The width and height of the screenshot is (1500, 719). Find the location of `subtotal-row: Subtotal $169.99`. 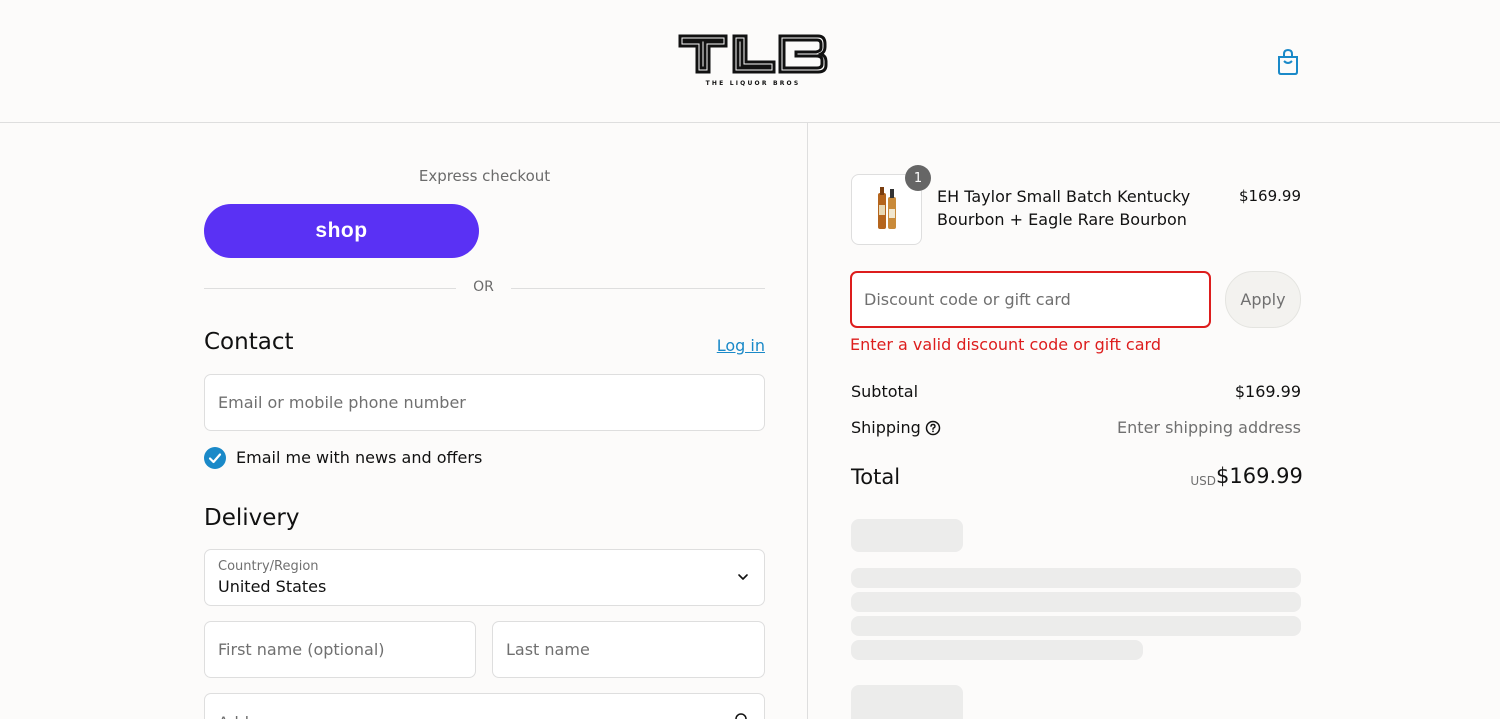

subtotal-row: Subtotal $169.99 is located at coordinates (1076, 393).